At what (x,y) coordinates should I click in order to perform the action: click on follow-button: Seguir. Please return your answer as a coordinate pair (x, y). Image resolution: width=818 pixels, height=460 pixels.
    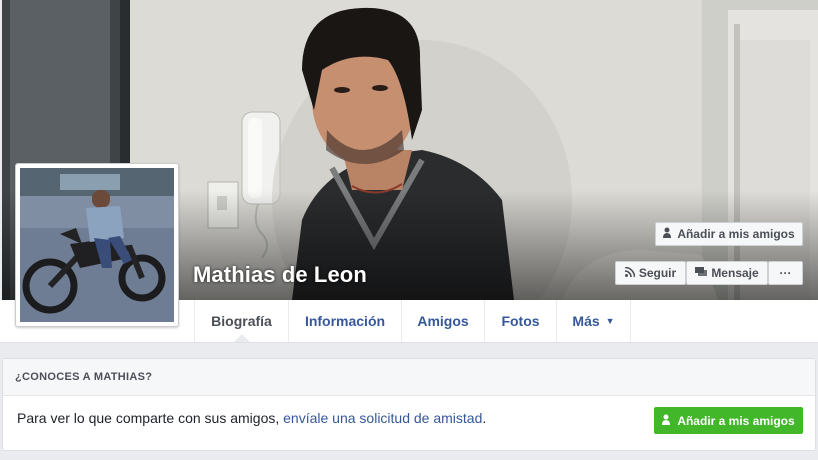
    Looking at the image, I should click on (650, 273).